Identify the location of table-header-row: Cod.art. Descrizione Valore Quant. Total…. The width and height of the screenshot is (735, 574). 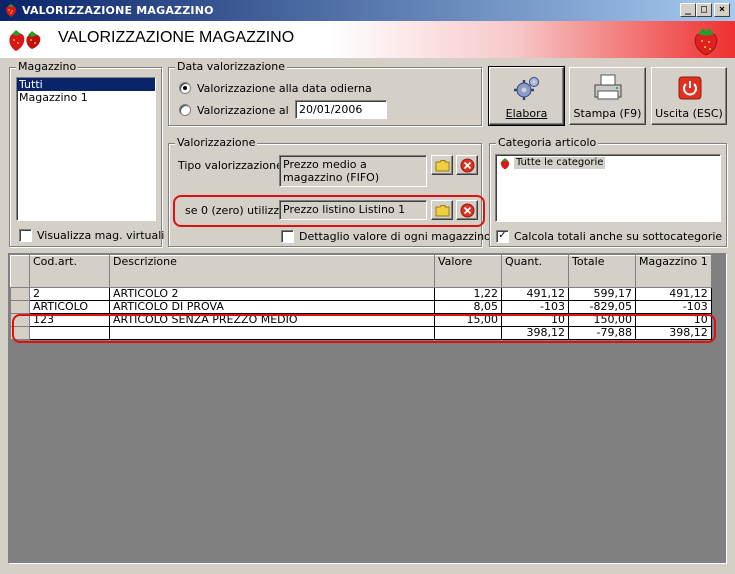
(361, 271).